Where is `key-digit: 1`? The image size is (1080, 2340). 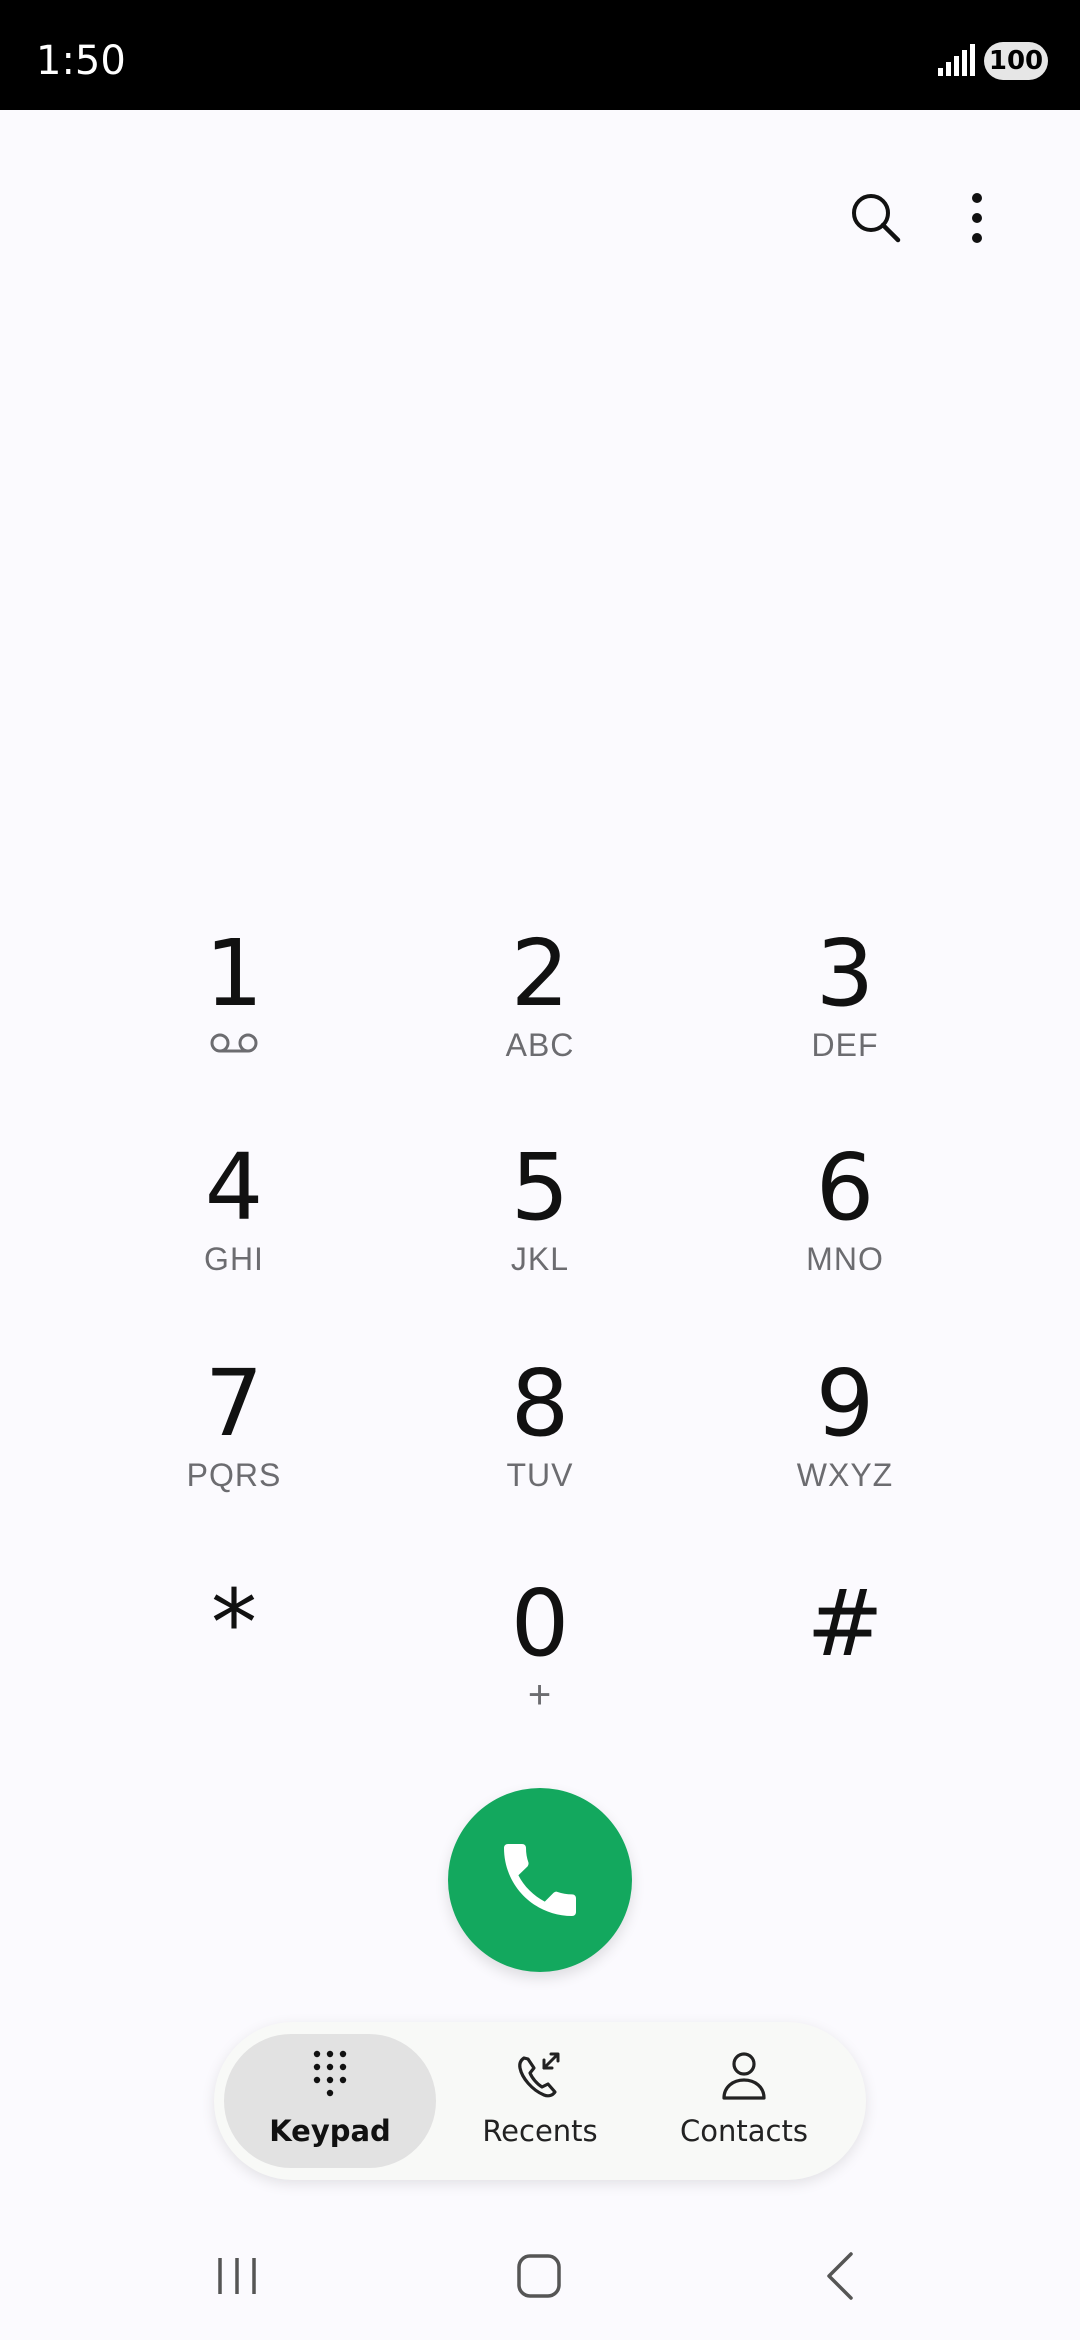
key-digit: 1 is located at coordinates (234, 973).